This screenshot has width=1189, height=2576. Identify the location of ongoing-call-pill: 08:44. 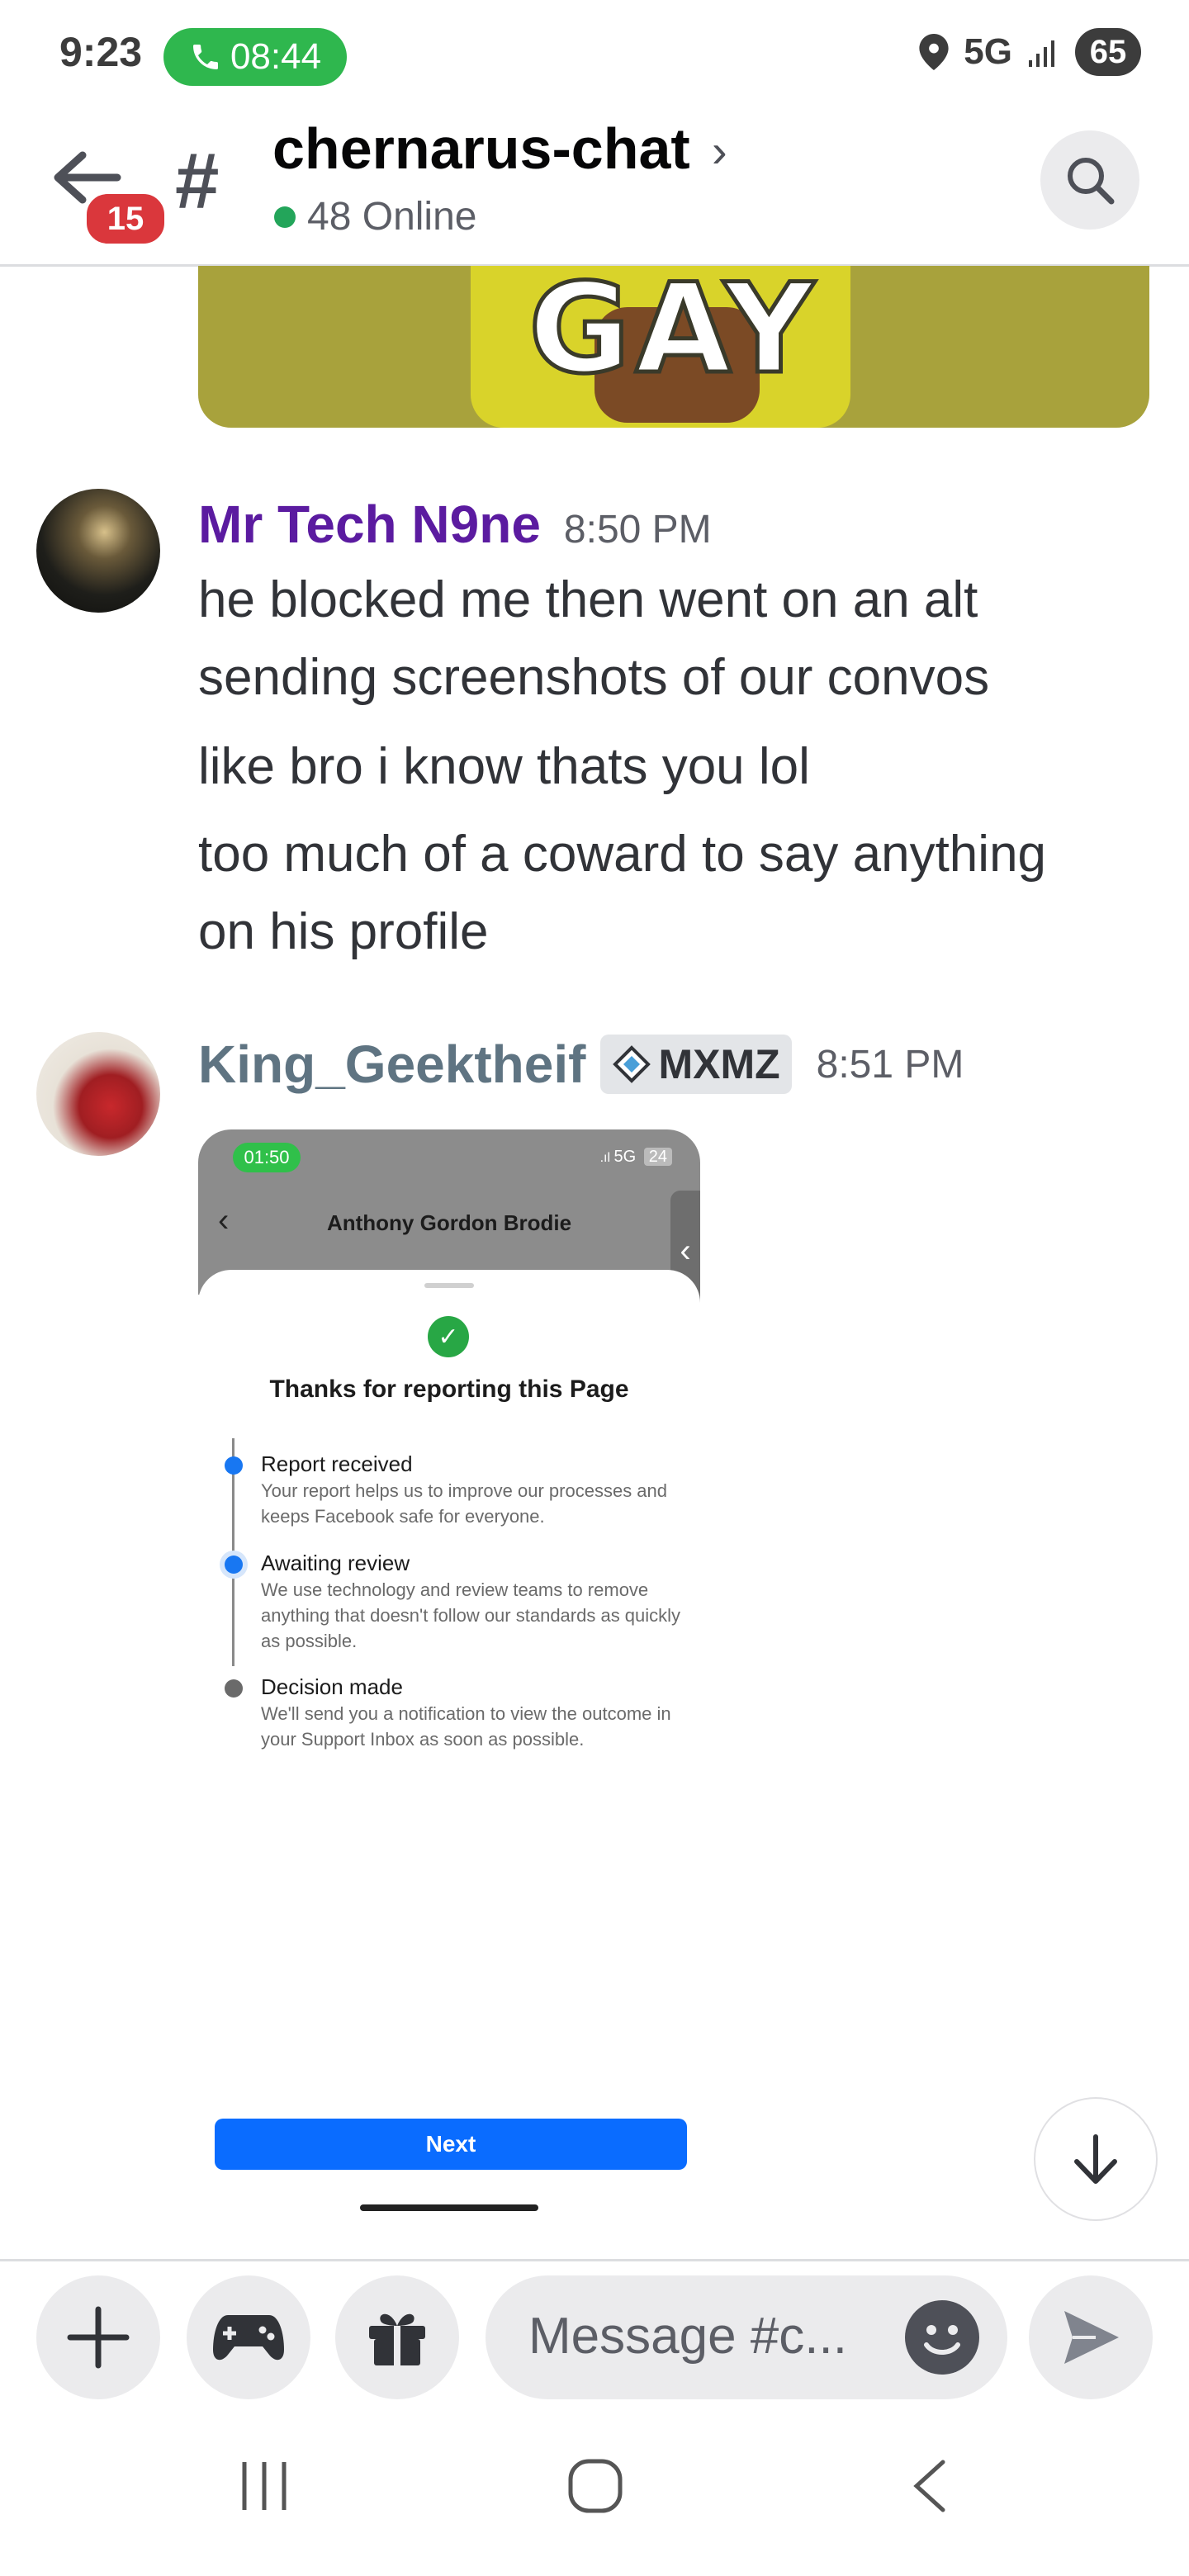
(255, 57).